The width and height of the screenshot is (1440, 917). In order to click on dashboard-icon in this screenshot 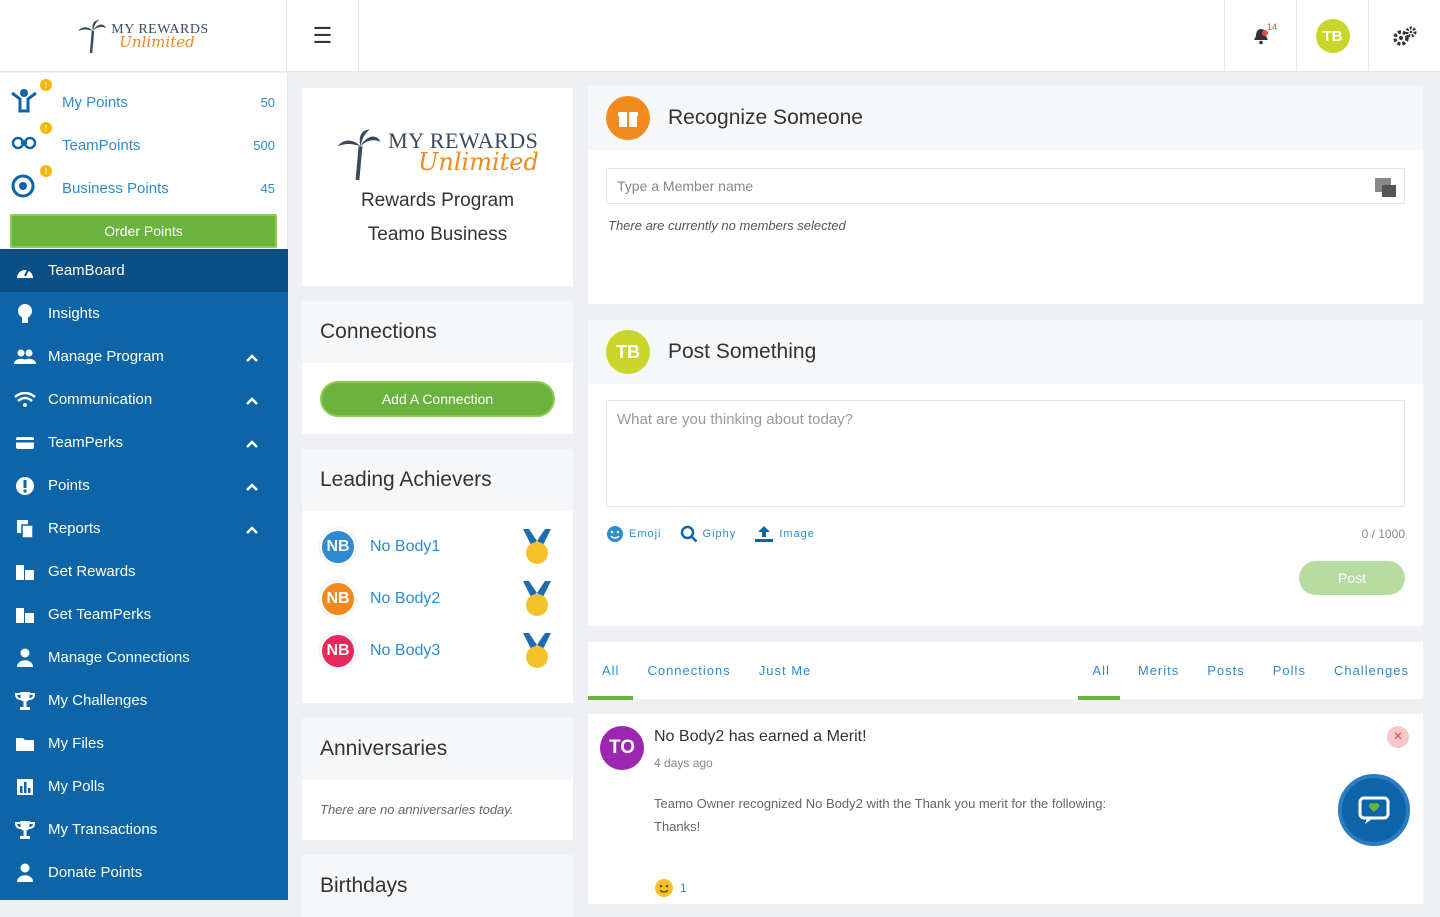, I will do `click(25, 271)`.